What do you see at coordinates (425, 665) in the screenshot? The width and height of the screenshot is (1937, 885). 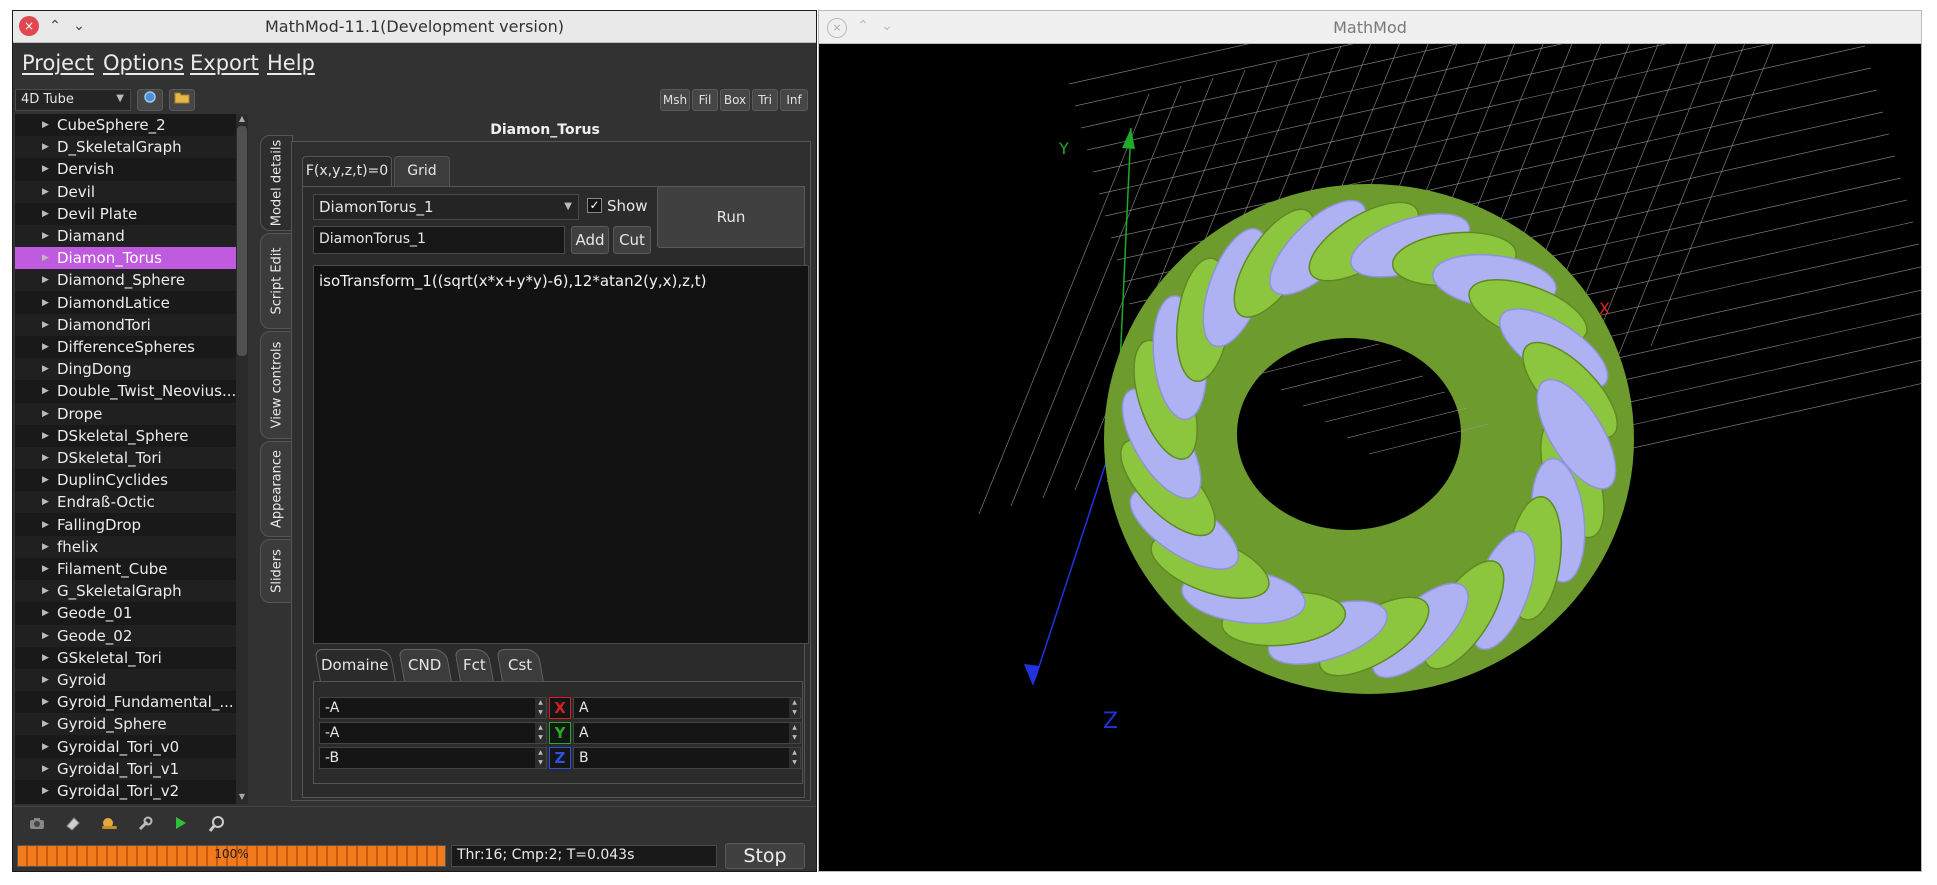 I see `tab-cnd: CND` at bounding box center [425, 665].